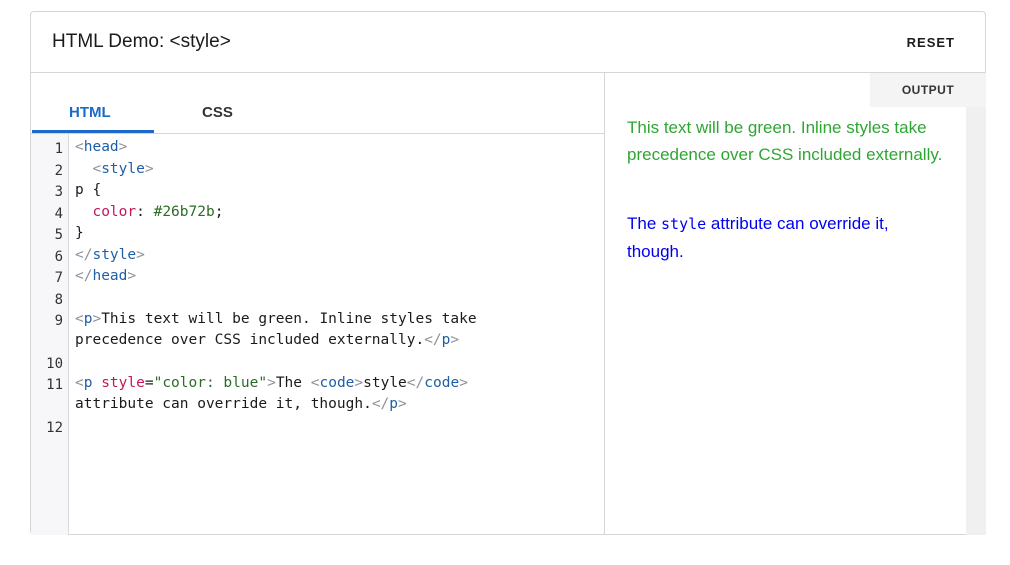 The height and width of the screenshot is (565, 1010). I want to click on reset-button: RESET, so click(931, 42).